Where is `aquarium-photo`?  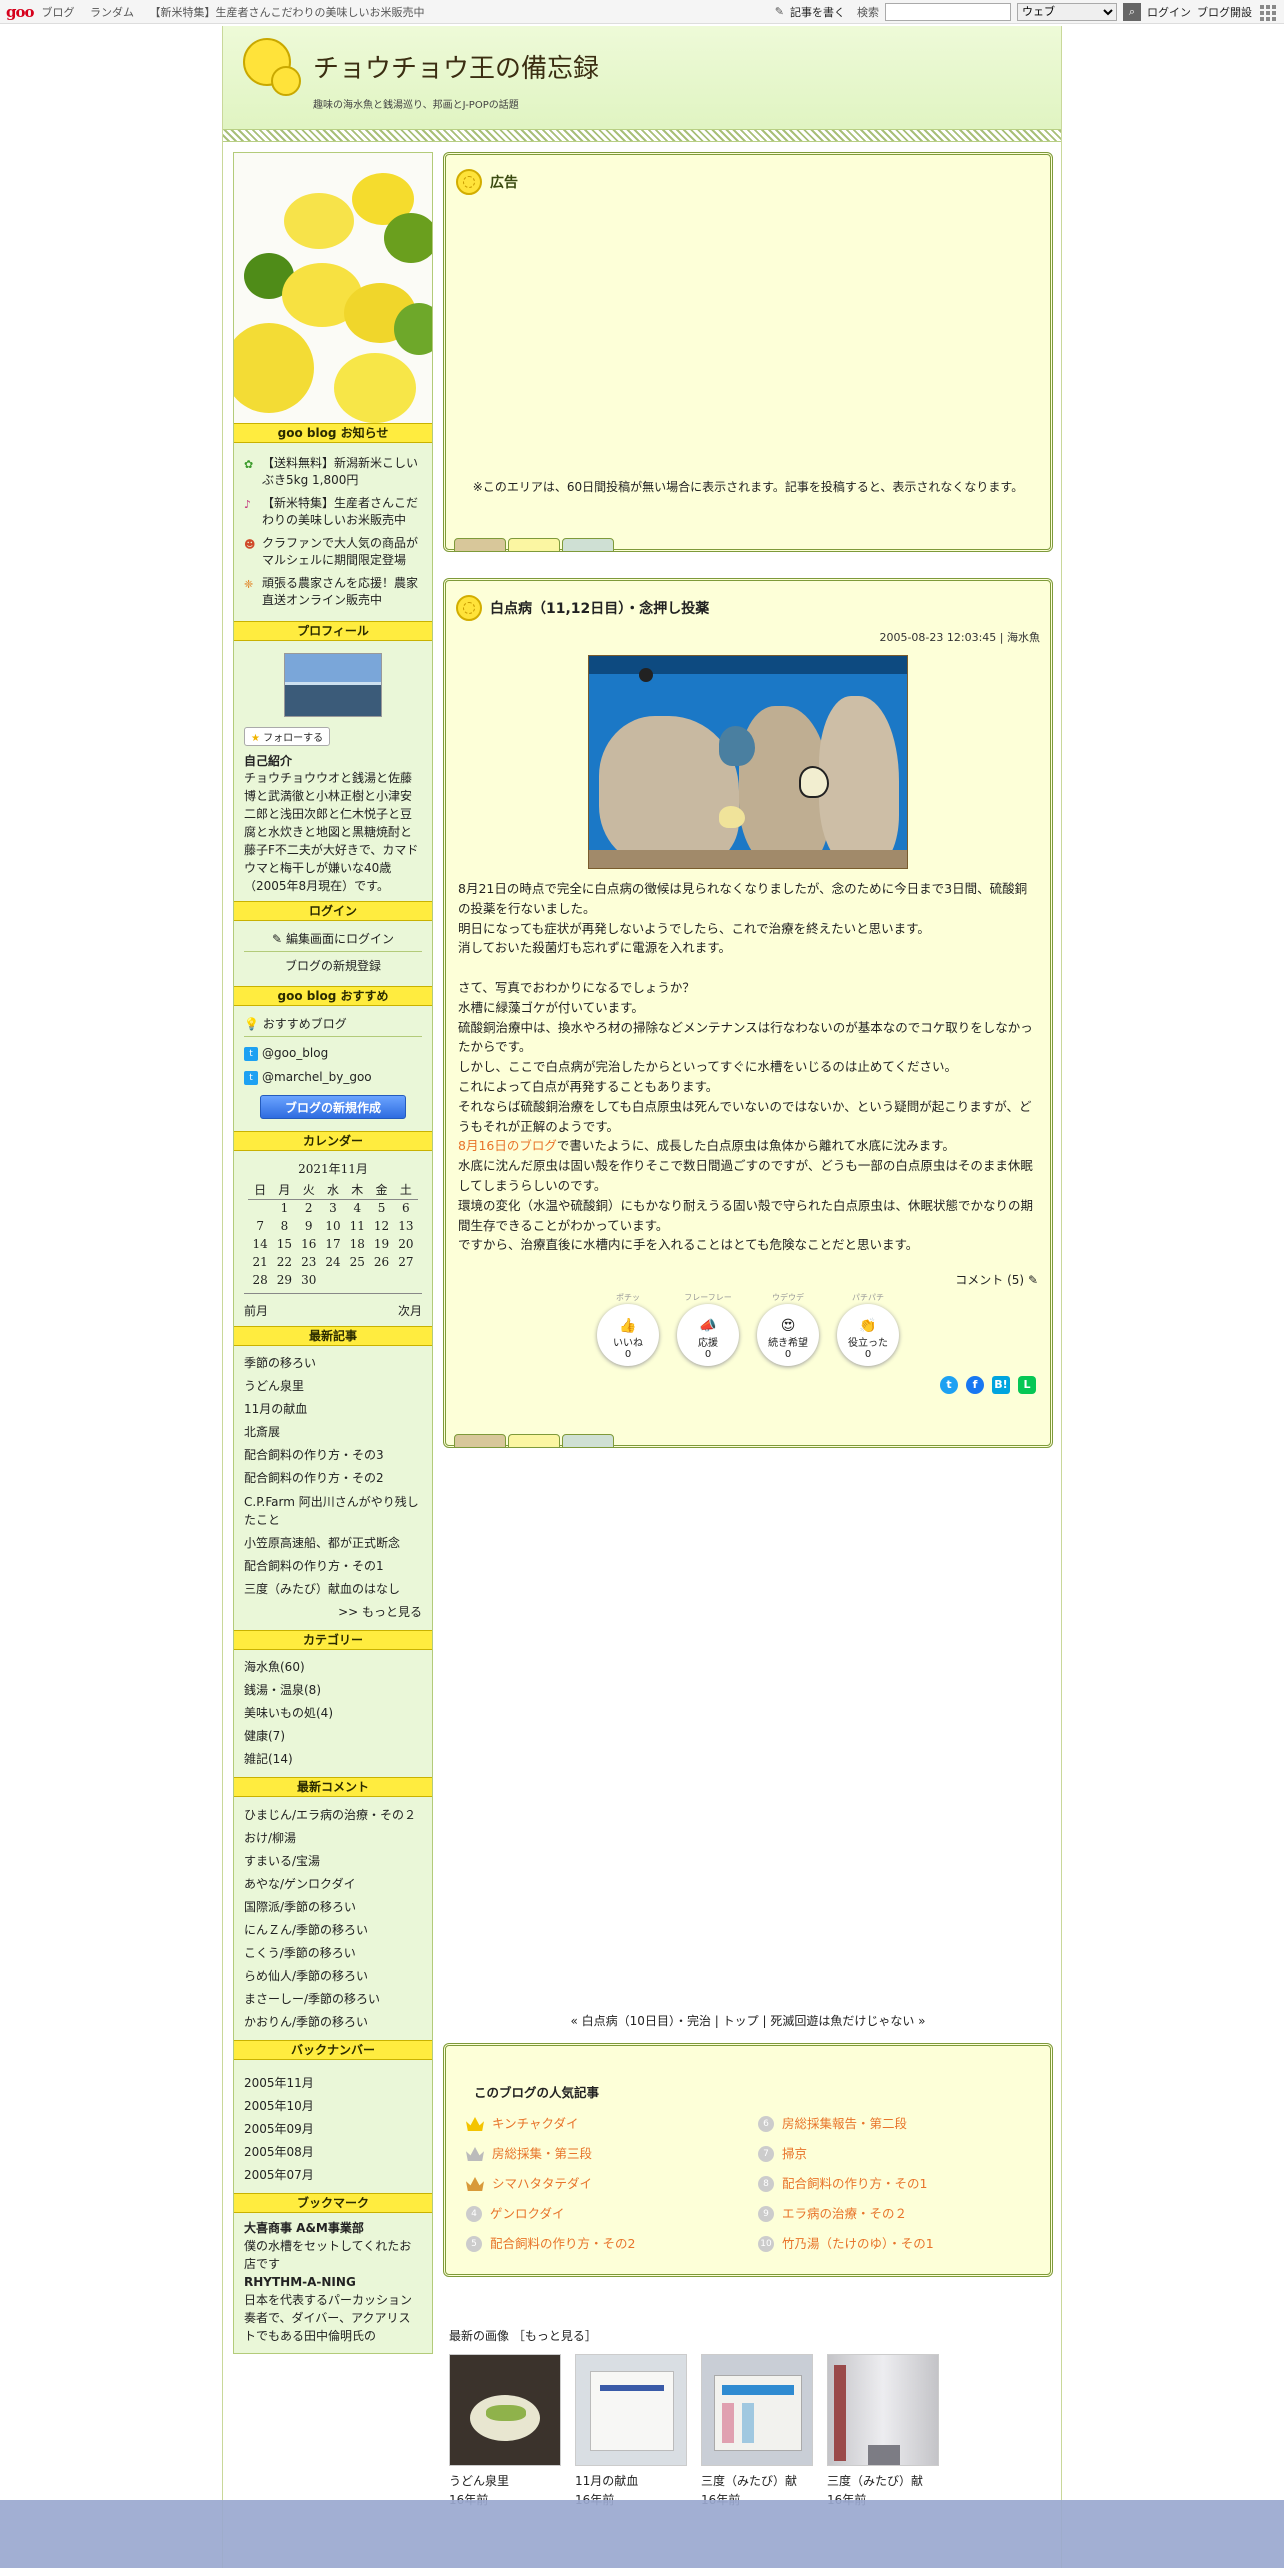
aquarium-photo is located at coordinates (748, 762).